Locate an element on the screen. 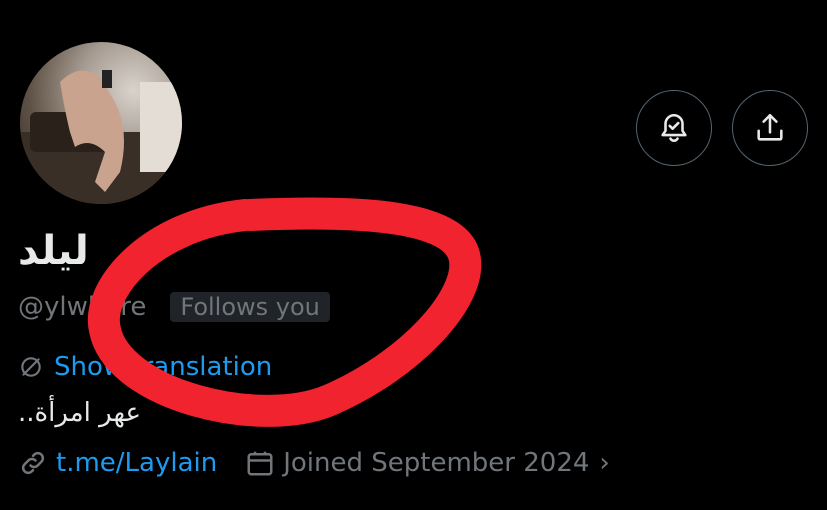  share-icon is located at coordinates (770, 127).